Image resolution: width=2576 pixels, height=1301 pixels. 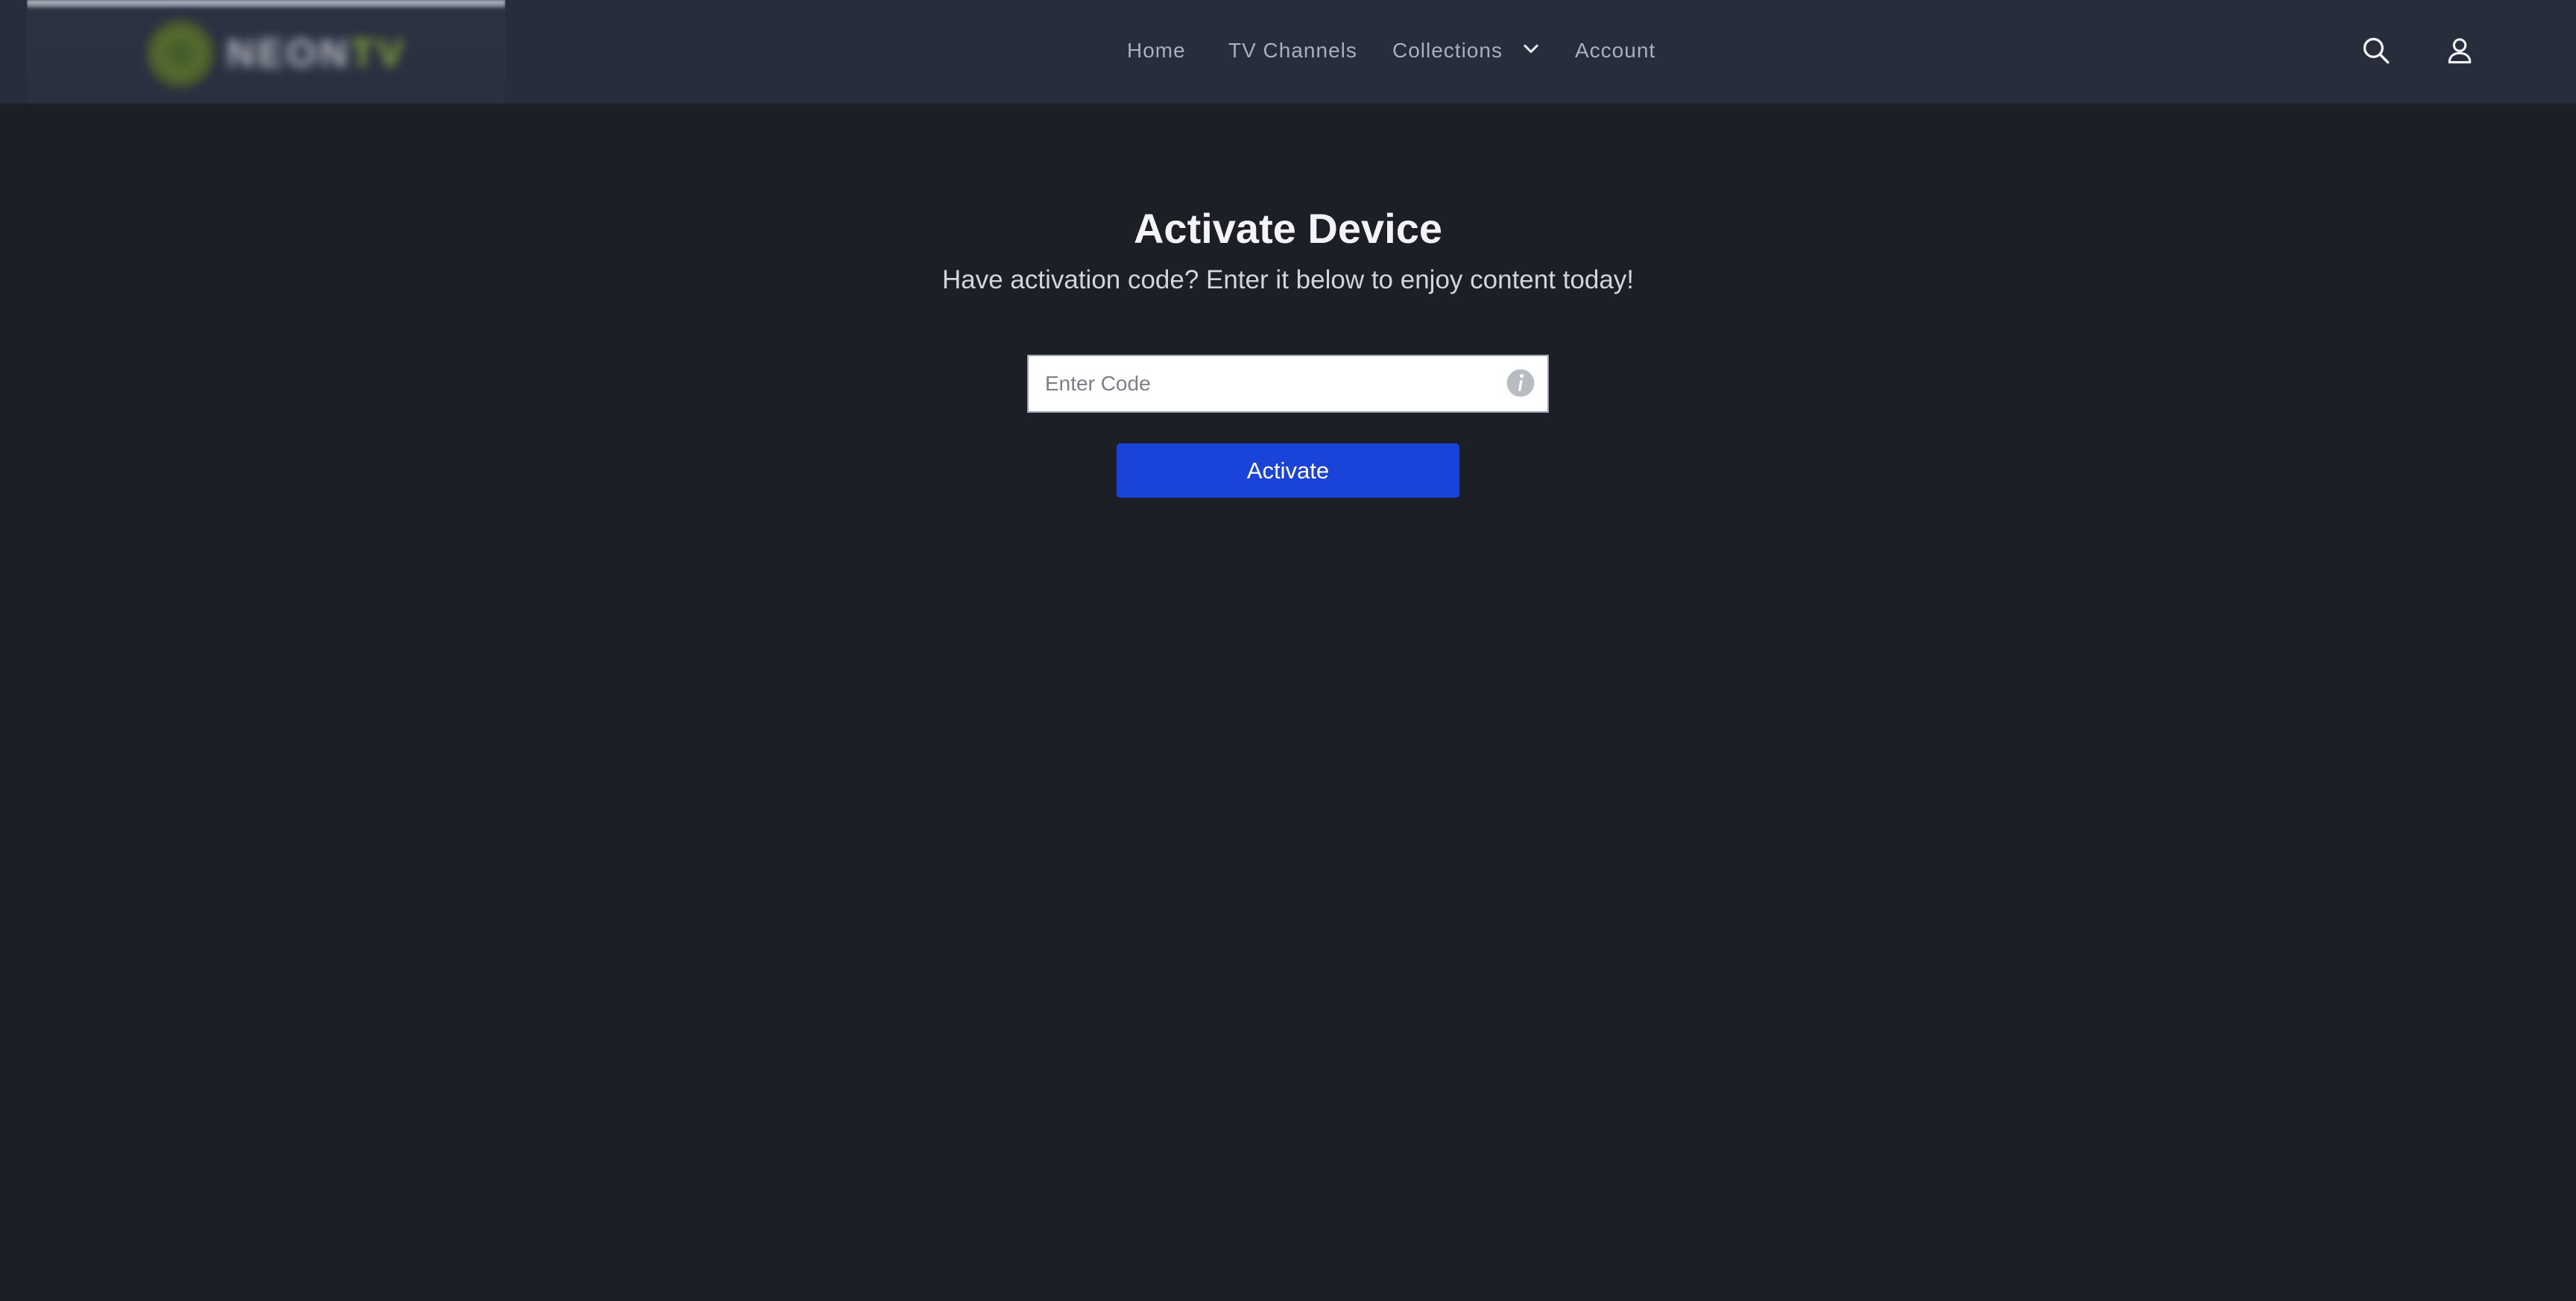 I want to click on activation-code-input, so click(x=1260, y=383).